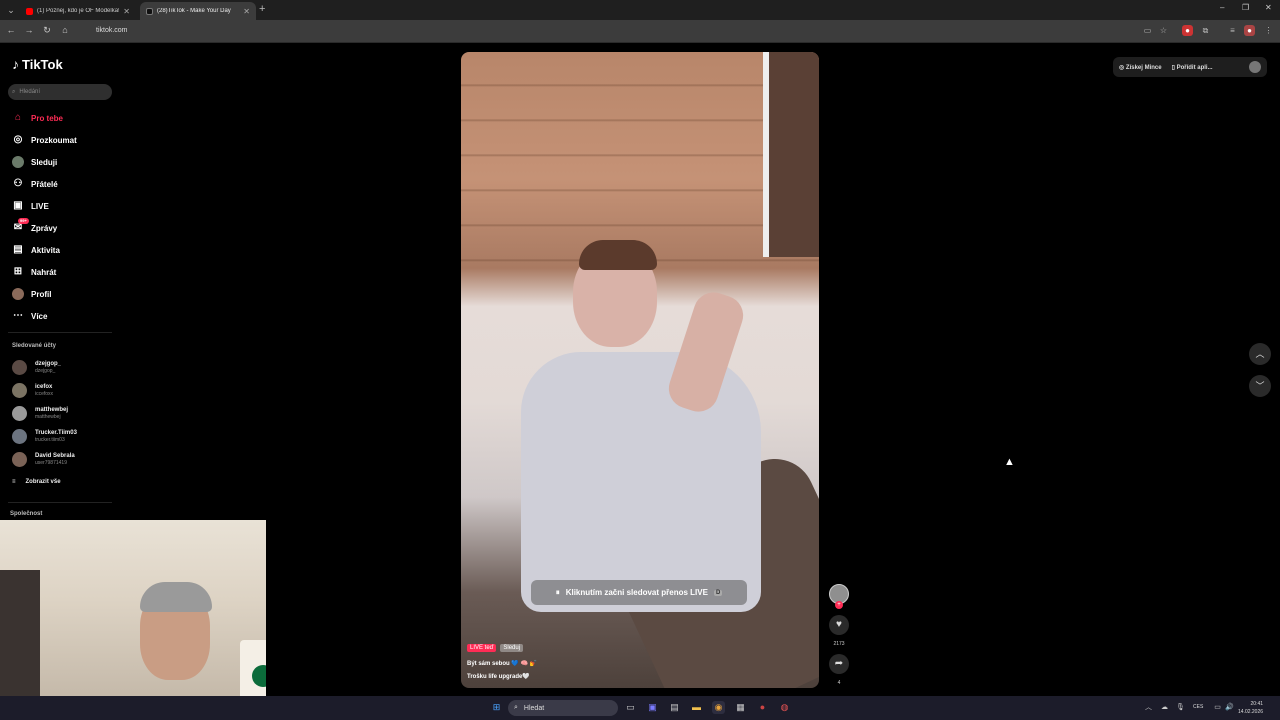 This screenshot has width=1280, height=720. Describe the element at coordinates (839, 664) in the screenshot. I see `share-arrow-icon: ➦` at that location.